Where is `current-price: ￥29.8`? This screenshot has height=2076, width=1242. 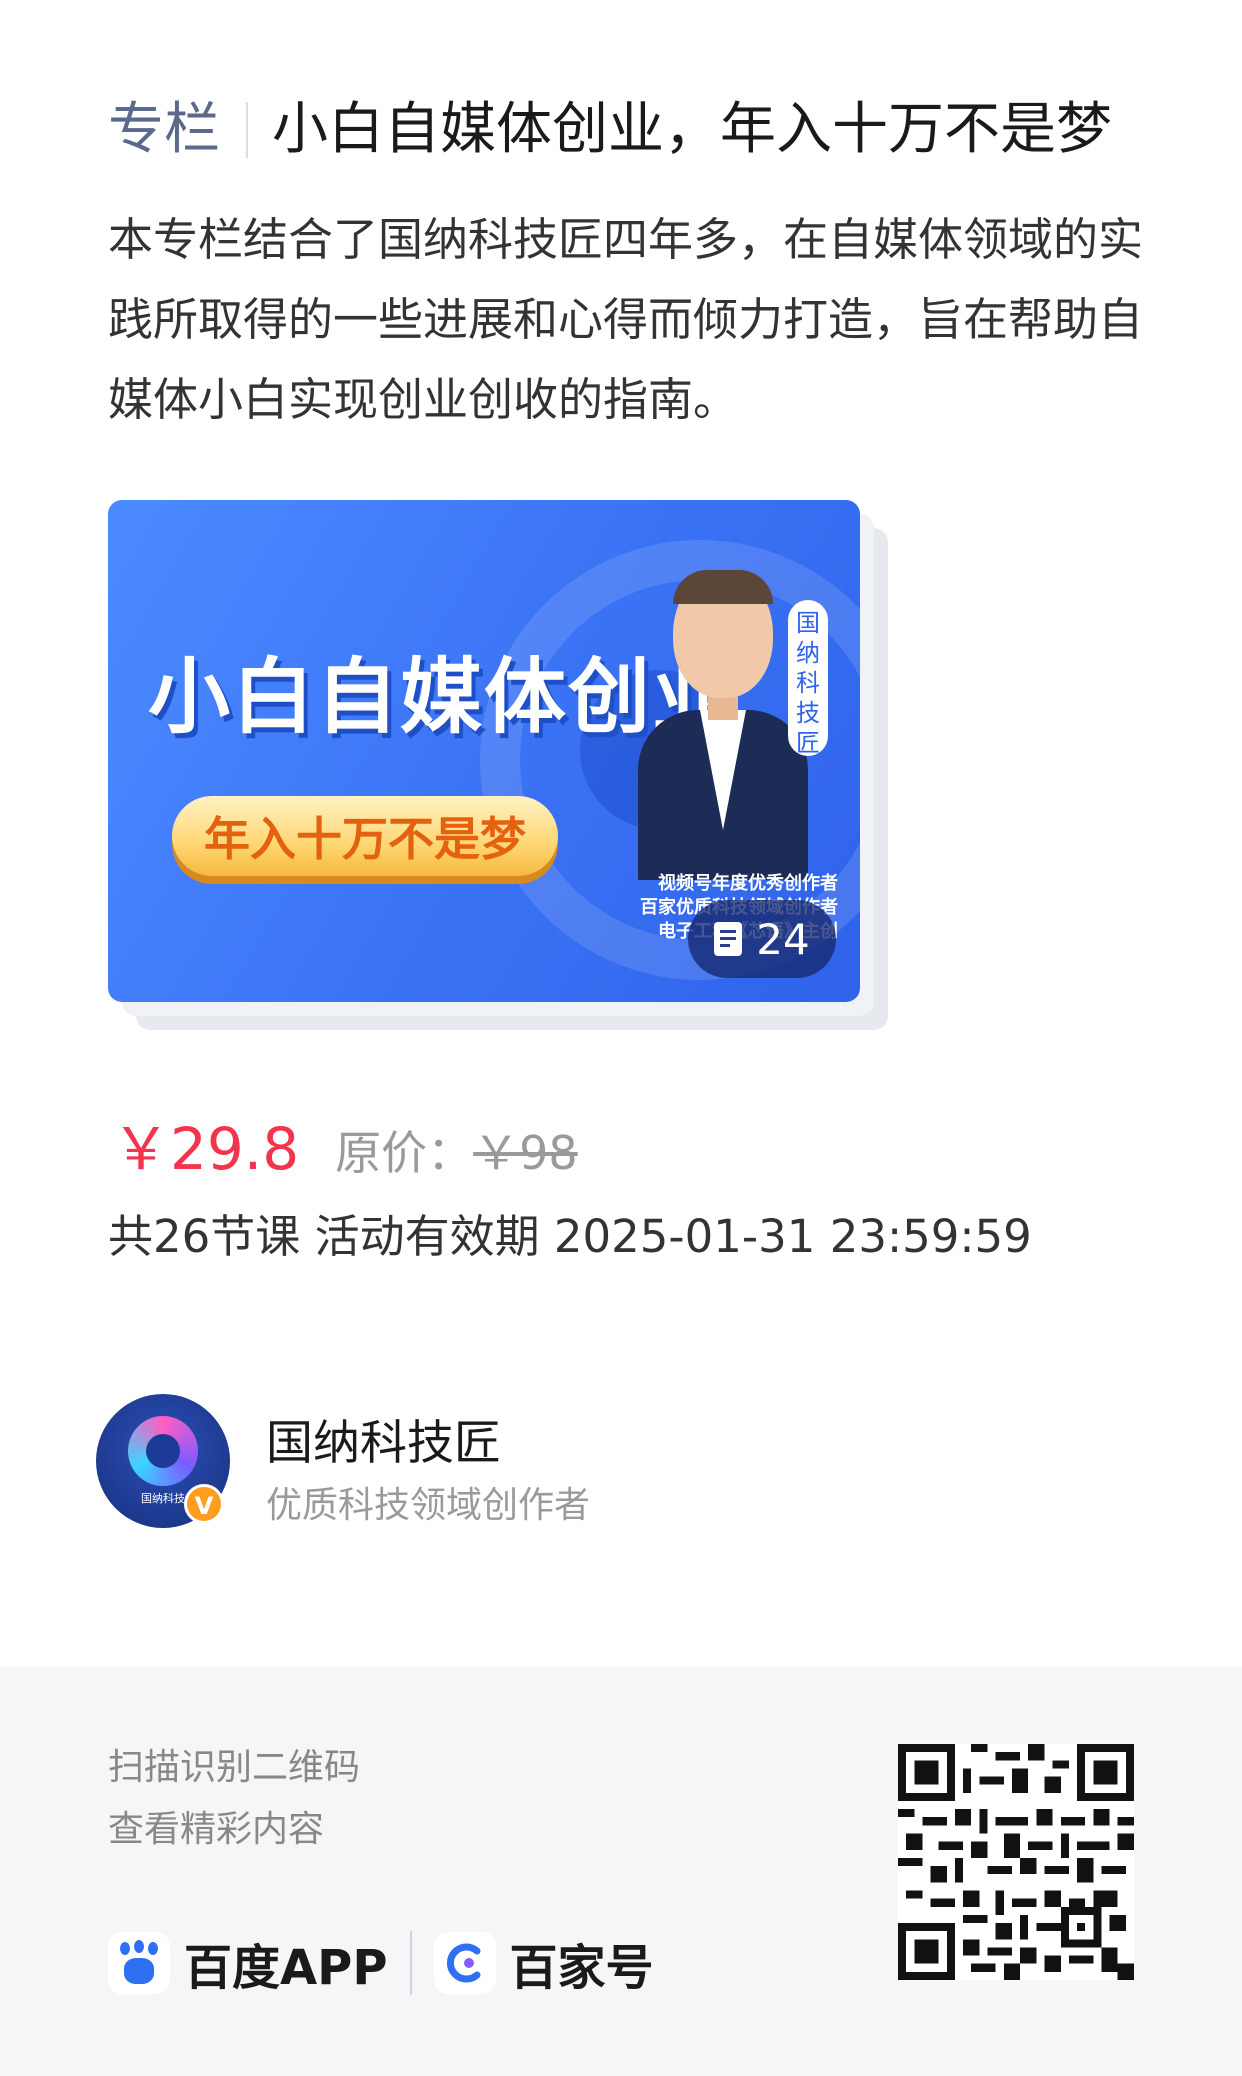 current-price: ￥29.8 is located at coordinates (206, 1149).